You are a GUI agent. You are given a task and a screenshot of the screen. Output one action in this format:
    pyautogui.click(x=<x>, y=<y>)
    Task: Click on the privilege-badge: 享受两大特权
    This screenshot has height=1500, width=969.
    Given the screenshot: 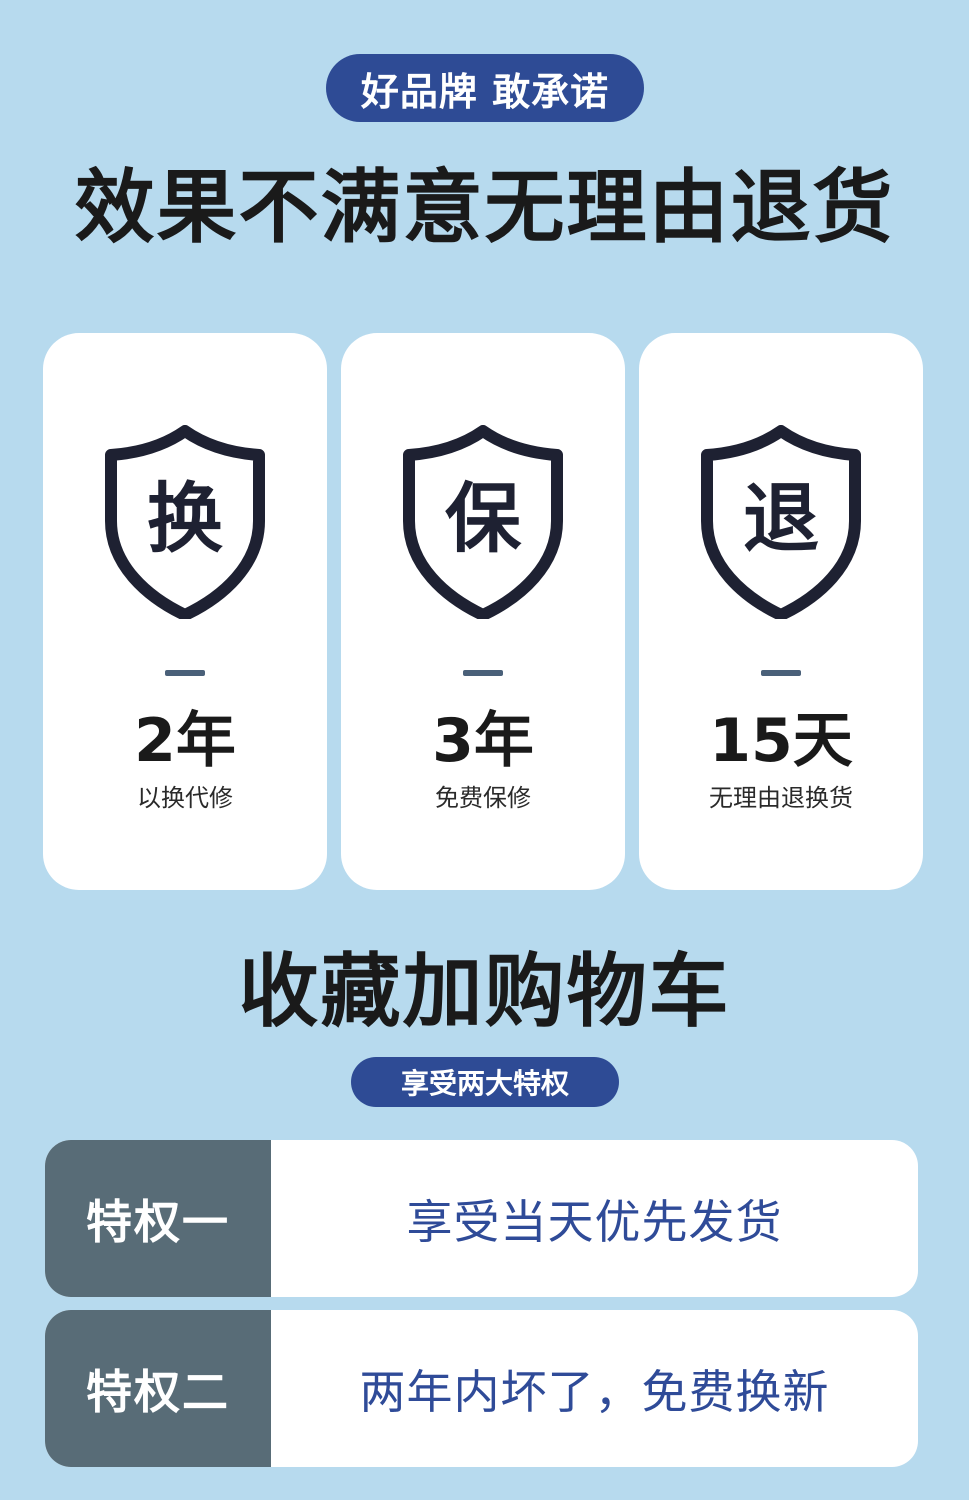 What is the action you would take?
    pyautogui.click(x=485, y=1082)
    